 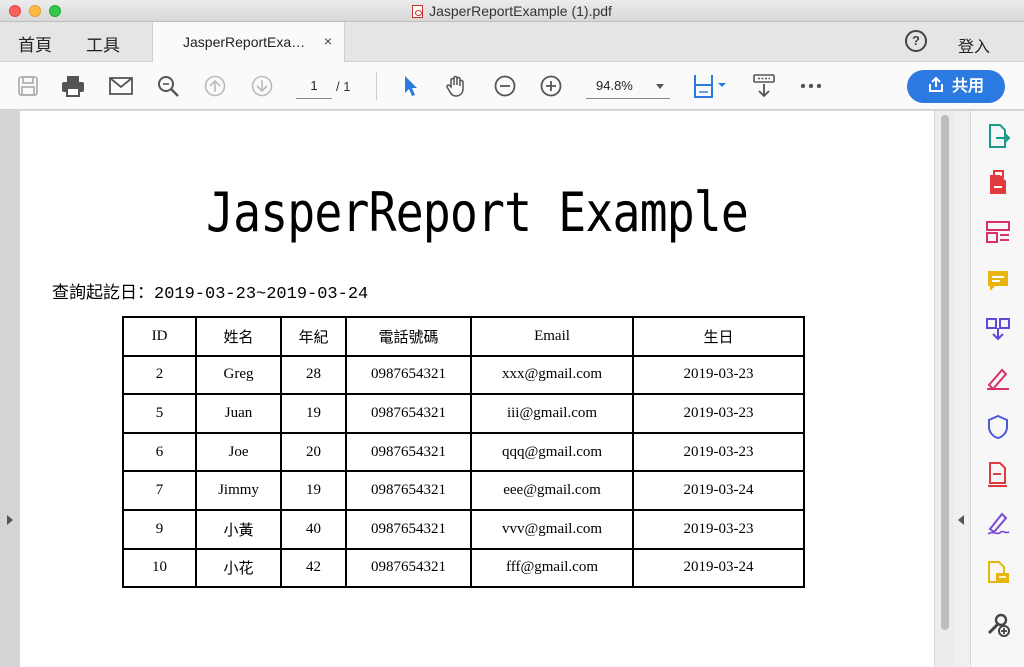 What do you see at coordinates (998, 427) in the screenshot?
I see `protect-icon` at bounding box center [998, 427].